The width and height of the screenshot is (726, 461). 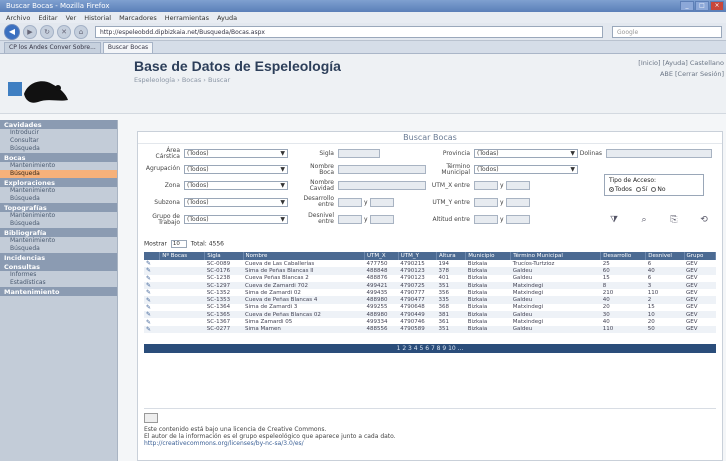 What do you see at coordinates (182, 256) in the screenshot?
I see `col-header: Nº Bocas` at bounding box center [182, 256].